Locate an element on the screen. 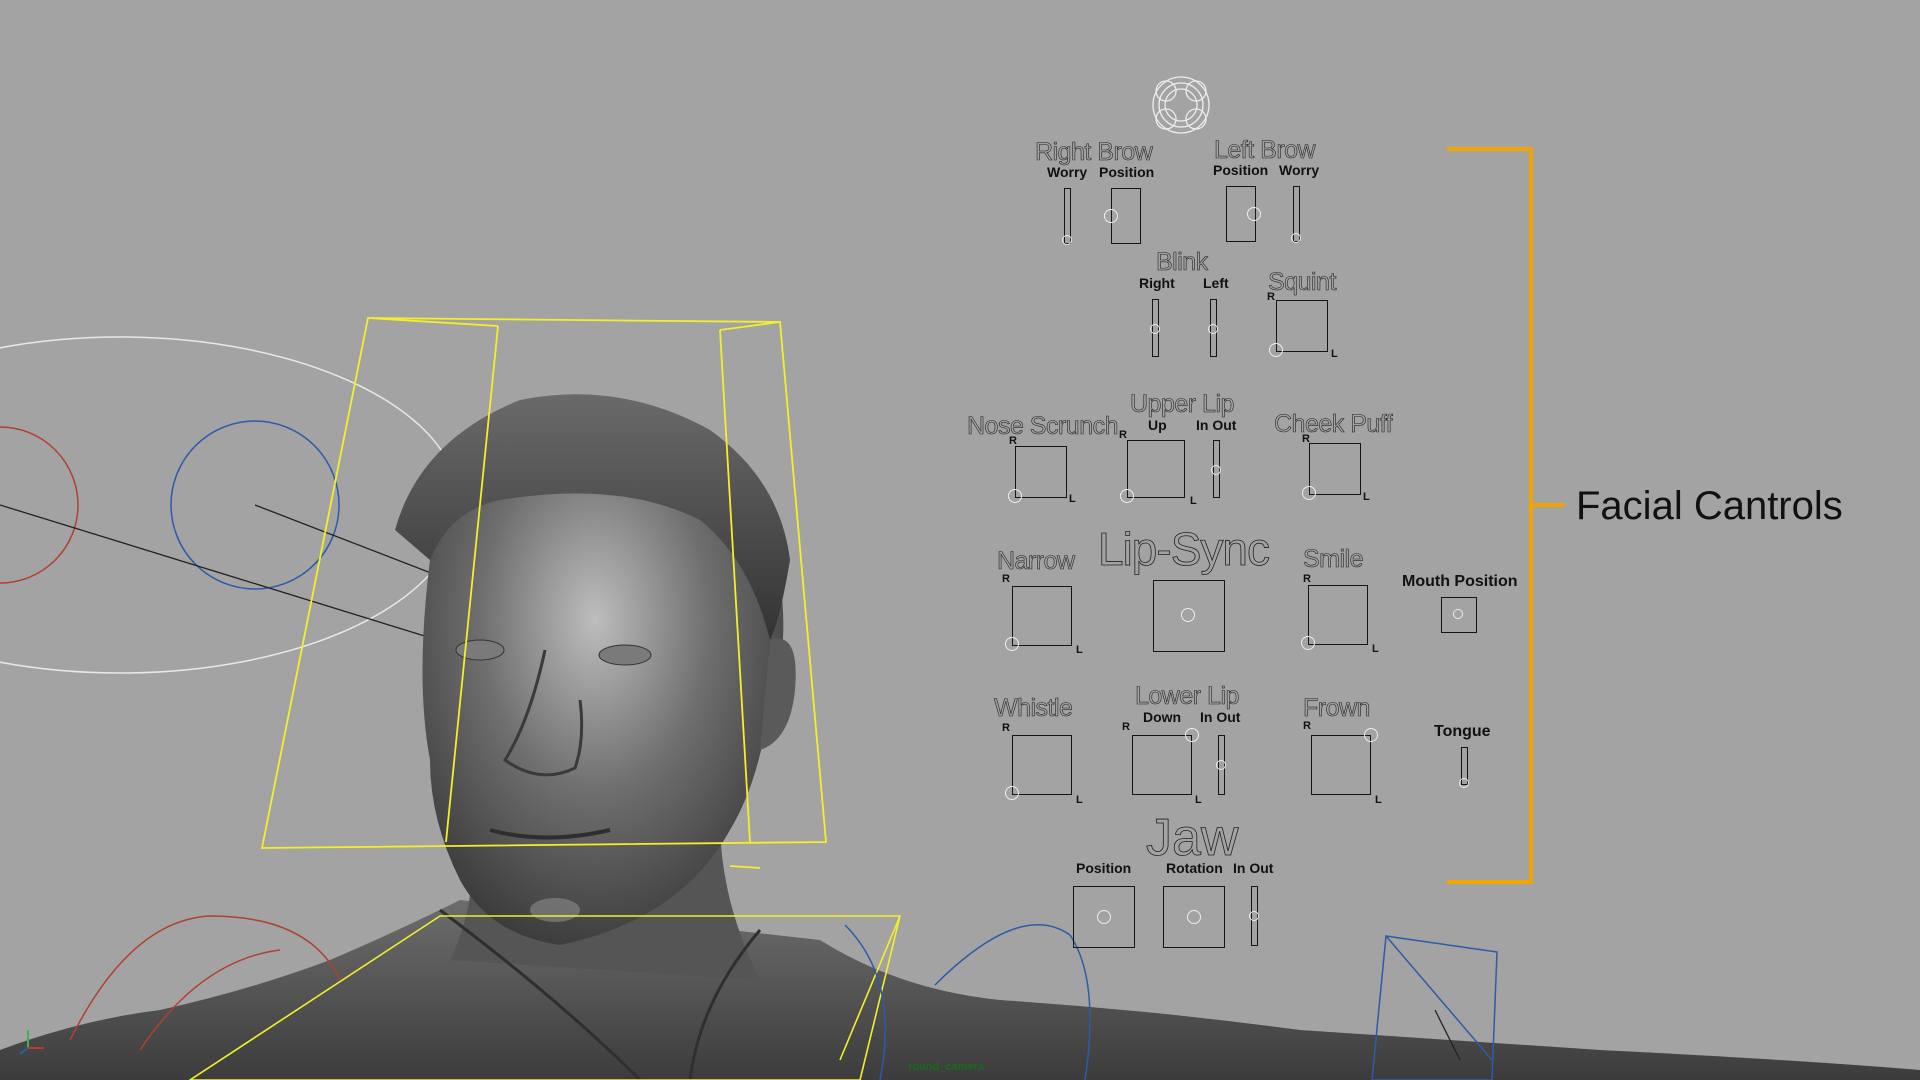 This screenshot has width=1920, height=1080. cheek-puff-box is located at coordinates (1331, 471).